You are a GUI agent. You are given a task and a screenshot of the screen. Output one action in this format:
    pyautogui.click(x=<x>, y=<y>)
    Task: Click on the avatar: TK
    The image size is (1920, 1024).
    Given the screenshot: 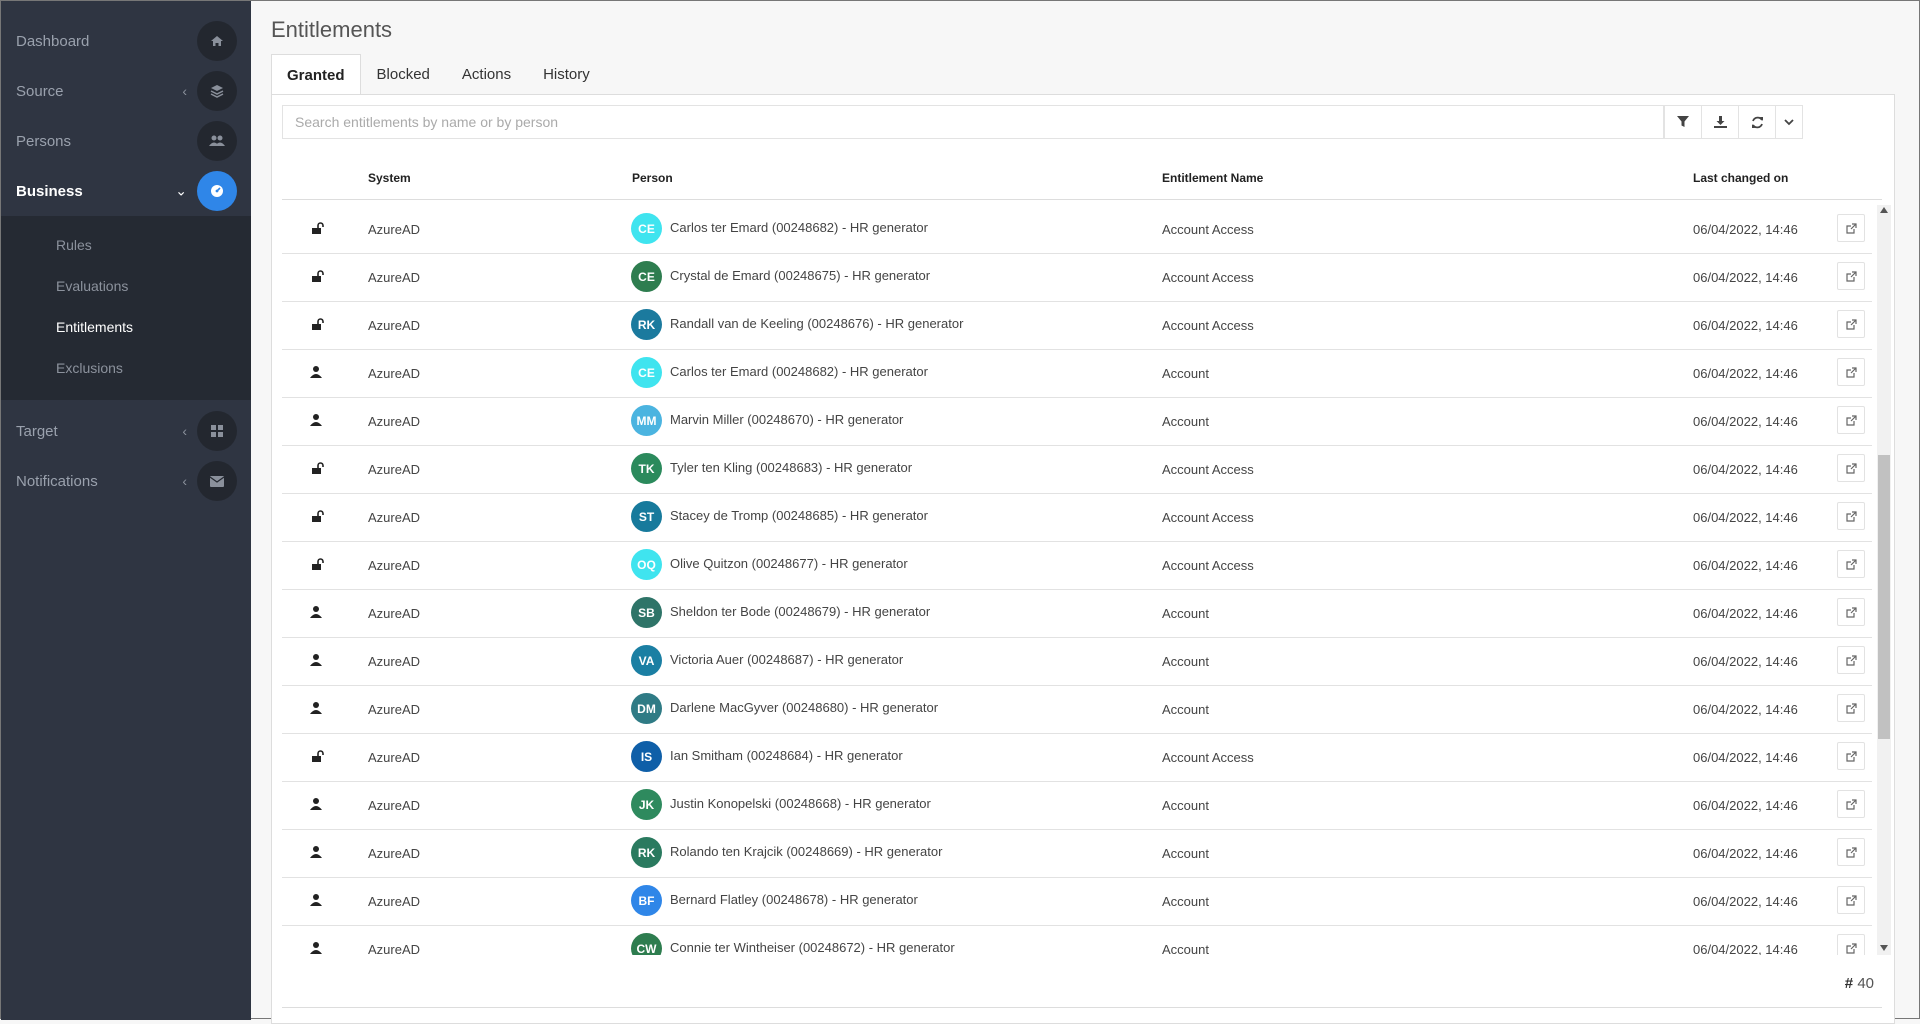 What is the action you would take?
    pyautogui.click(x=646, y=468)
    